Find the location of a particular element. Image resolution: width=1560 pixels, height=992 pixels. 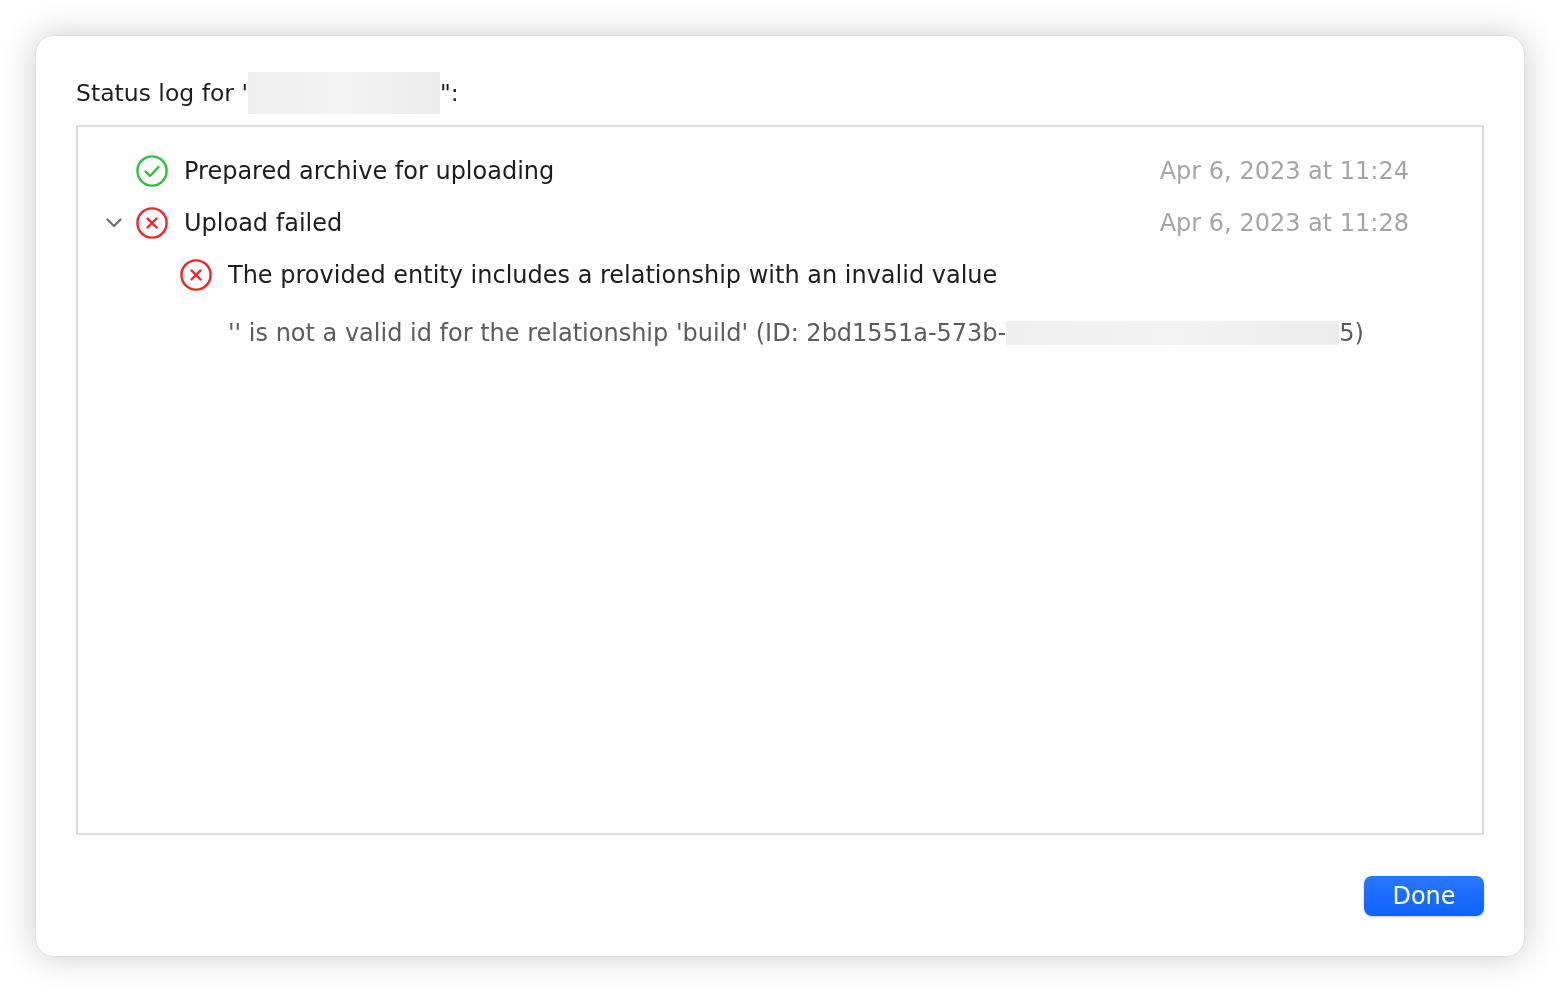

log-timestamp: Apr 6, 2023 at 11:28 is located at coordinates (1284, 223).